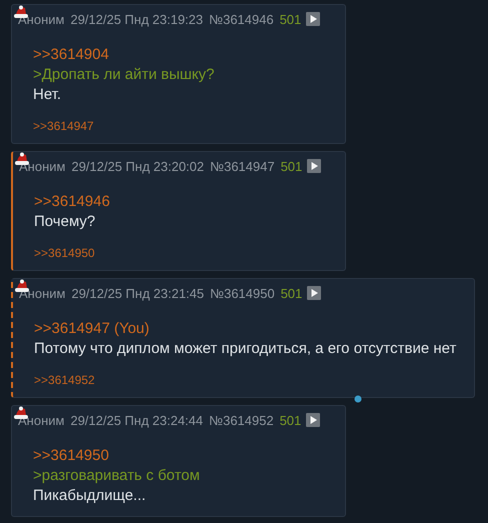 This screenshot has height=523, width=488. Describe the element at coordinates (124, 75) in the screenshot. I see `quote-text: >Дропать ли айти вышку?` at that location.